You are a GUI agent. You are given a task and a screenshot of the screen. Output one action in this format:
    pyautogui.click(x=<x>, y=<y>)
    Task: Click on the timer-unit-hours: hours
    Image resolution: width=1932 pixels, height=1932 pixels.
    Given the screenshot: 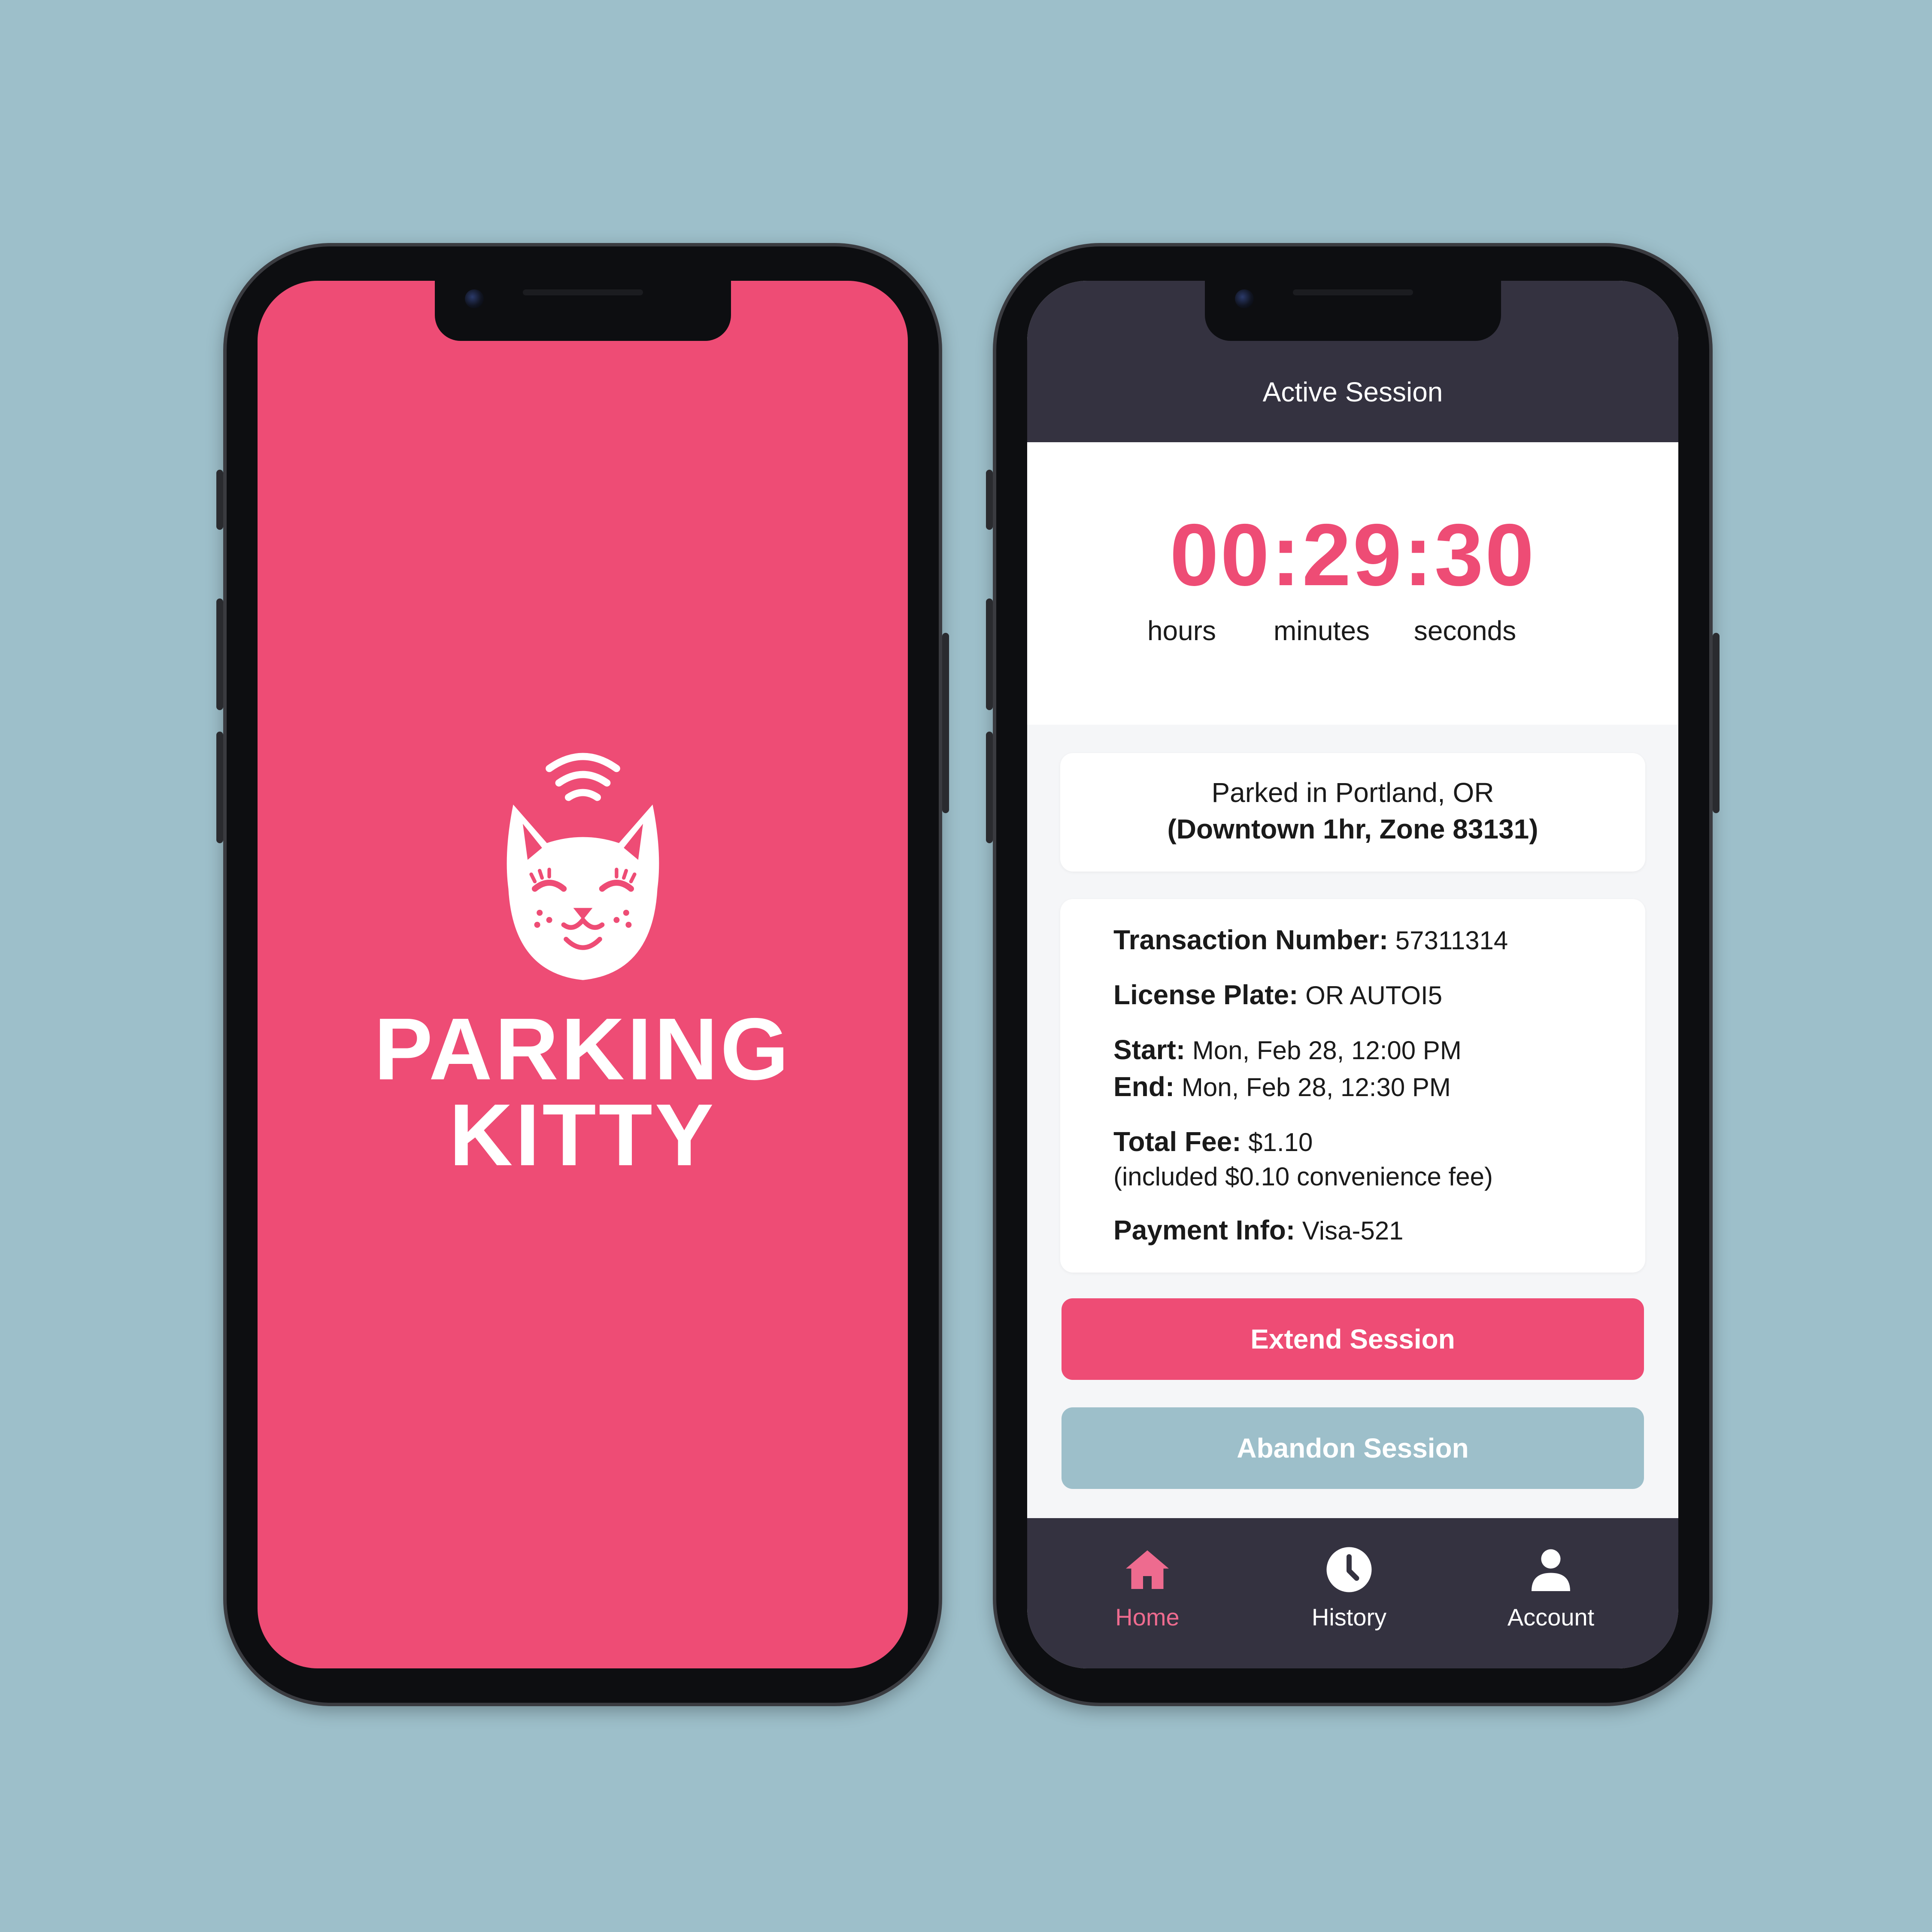 What is the action you would take?
    pyautogui.click(x=1181, y=630)
    